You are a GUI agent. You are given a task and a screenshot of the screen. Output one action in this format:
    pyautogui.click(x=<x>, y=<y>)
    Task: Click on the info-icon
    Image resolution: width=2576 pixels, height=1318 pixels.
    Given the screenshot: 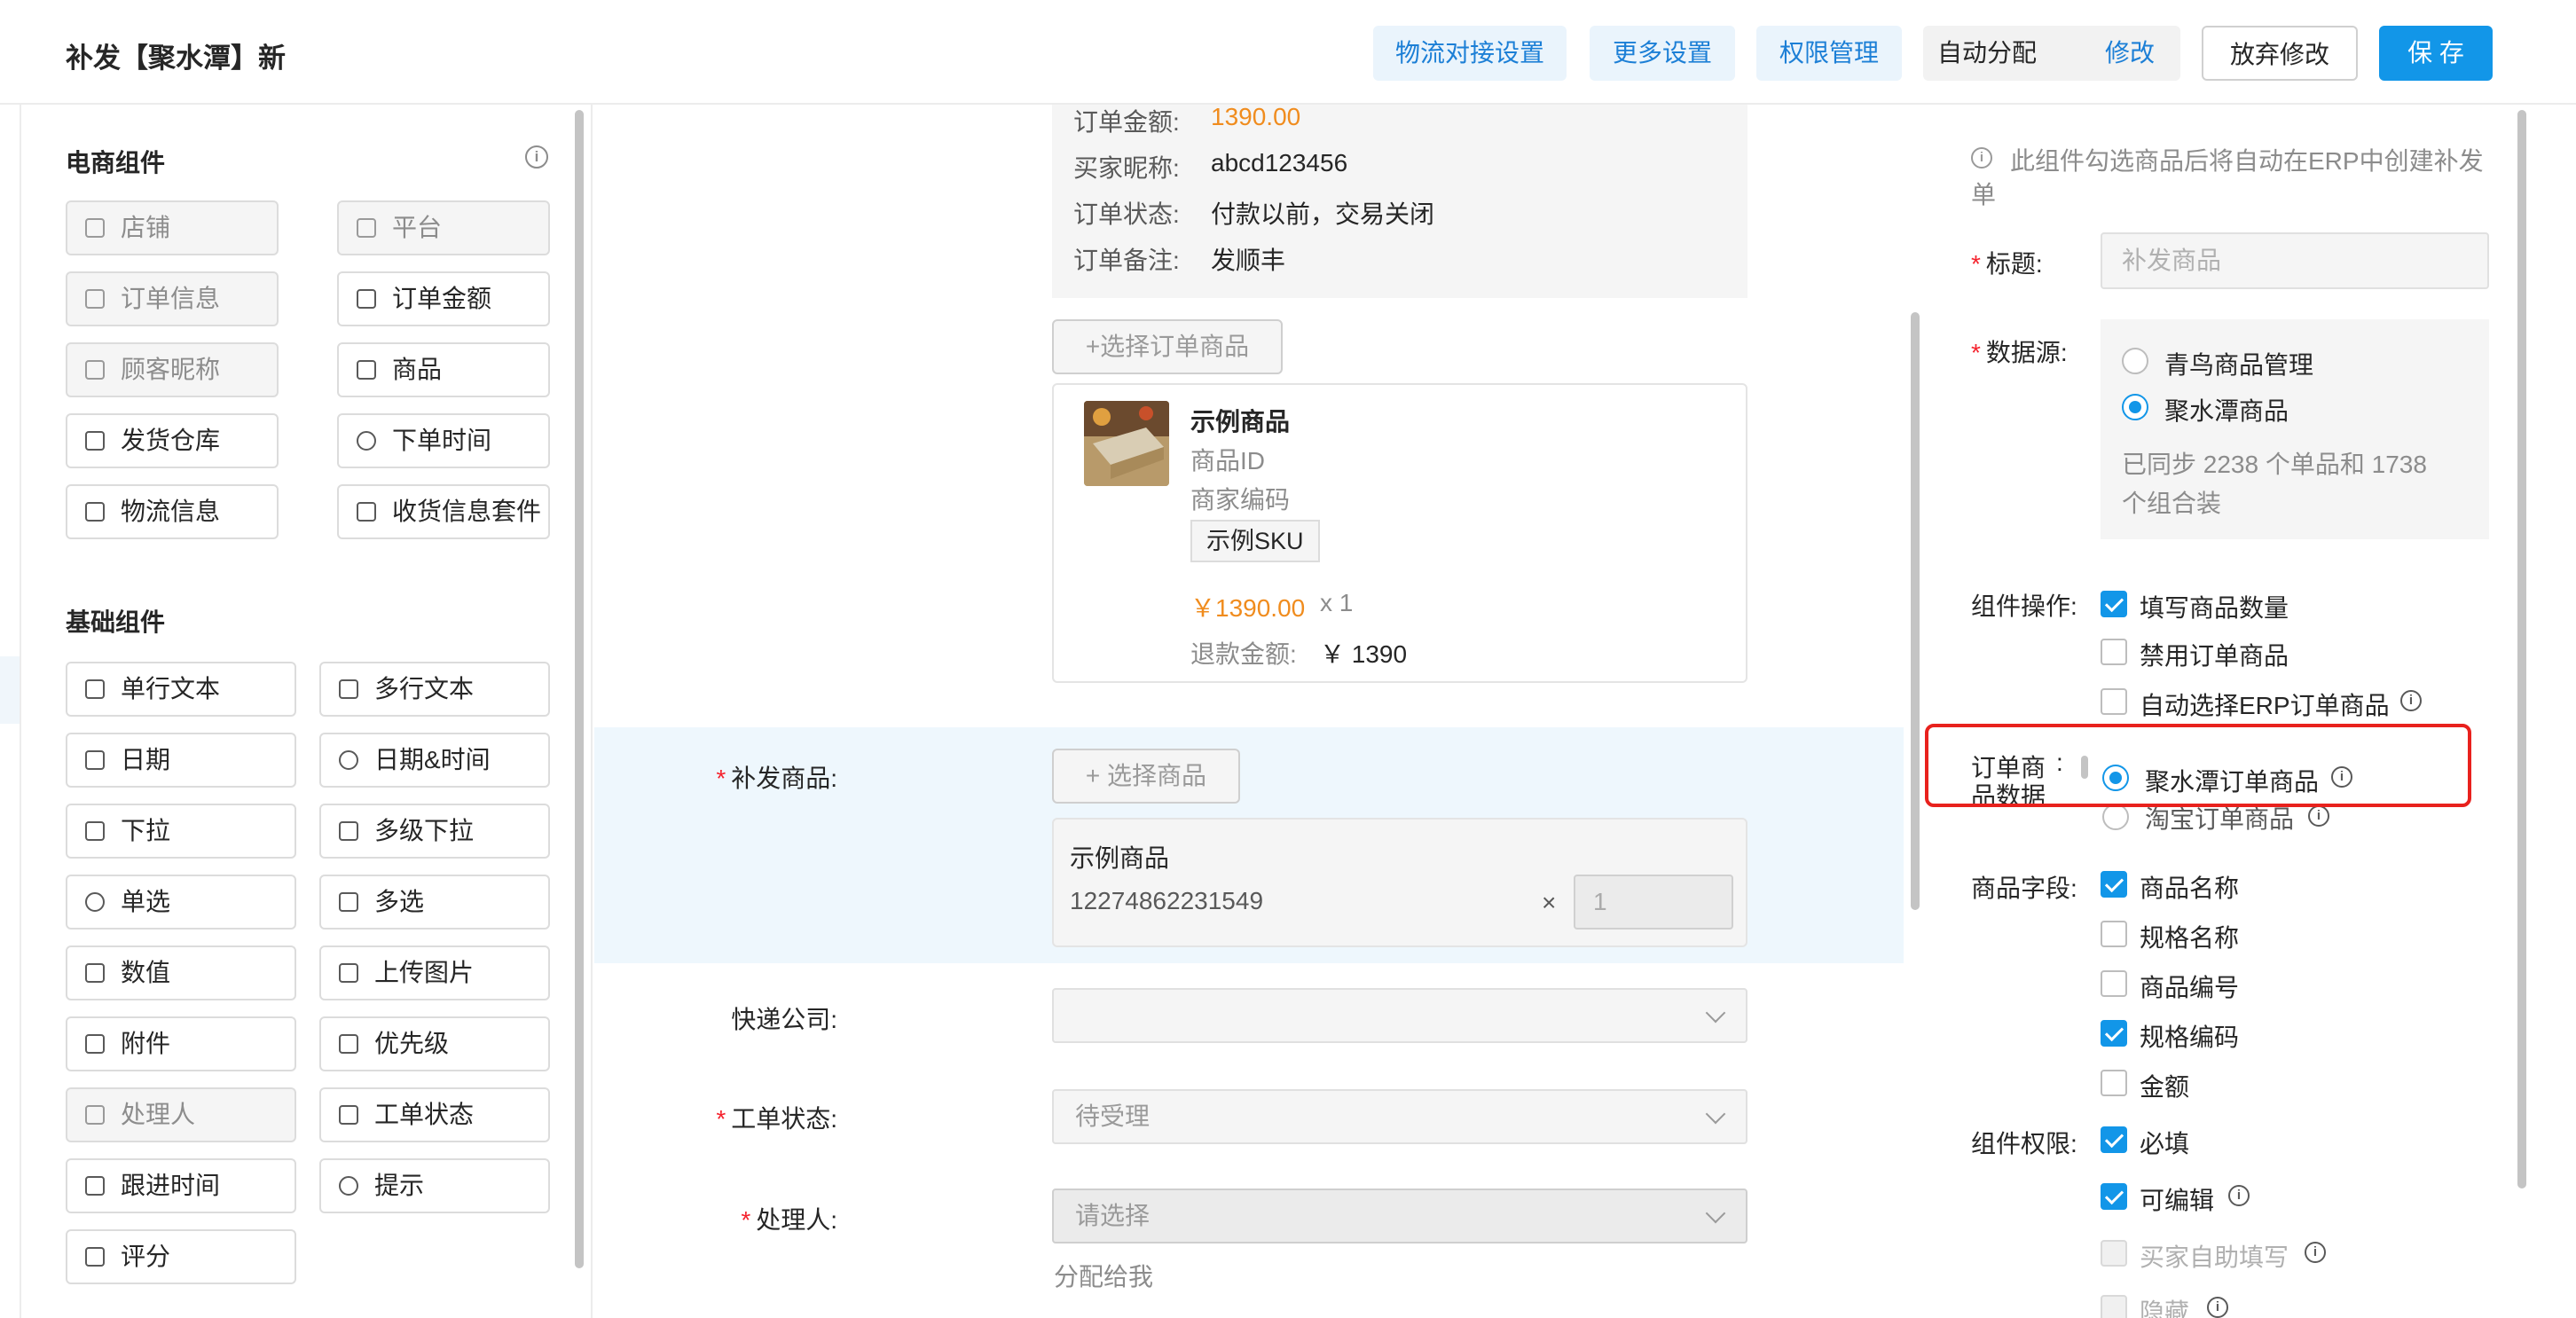 What is the action you would take?
    pyautogui.click(x=348, y=1186)
    